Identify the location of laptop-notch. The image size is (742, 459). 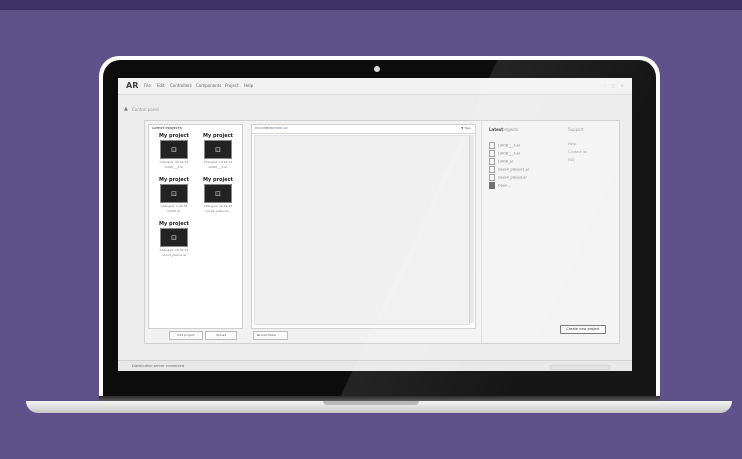
(371, 403).